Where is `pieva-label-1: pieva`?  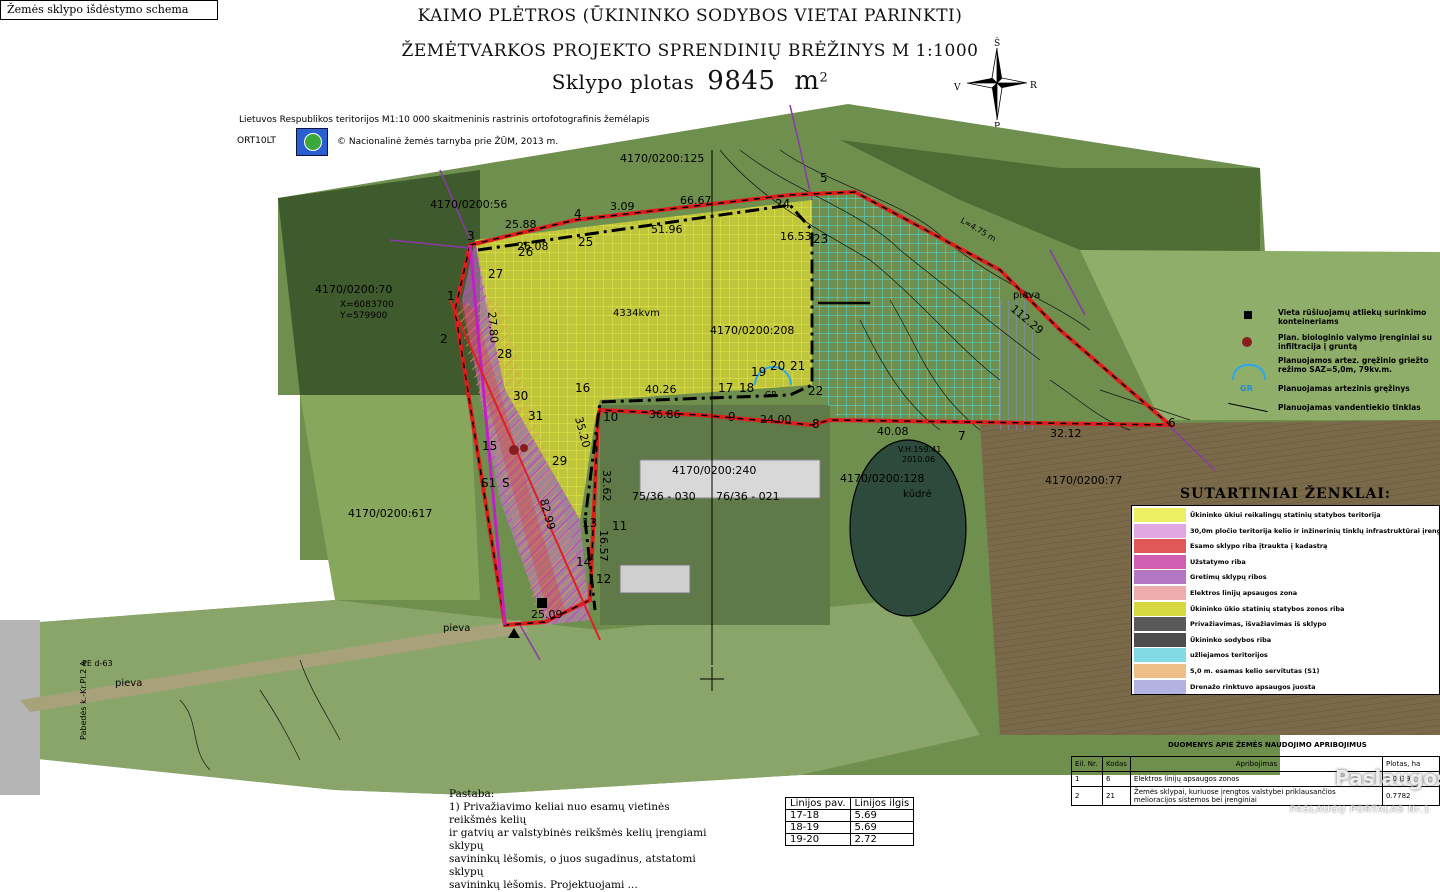
pieva-label-1: pieva is located at coordinates (1026, 295).